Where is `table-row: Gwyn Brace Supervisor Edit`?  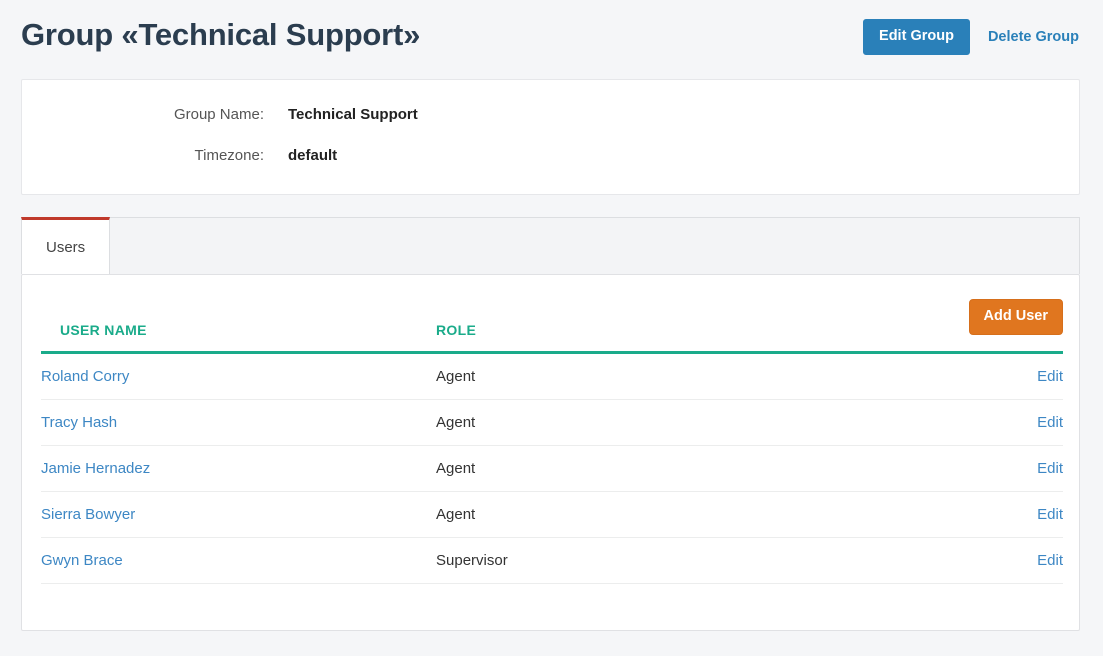 table-row: Gwyn Brace Supervisor Edit is located at coordinates (552, 560).